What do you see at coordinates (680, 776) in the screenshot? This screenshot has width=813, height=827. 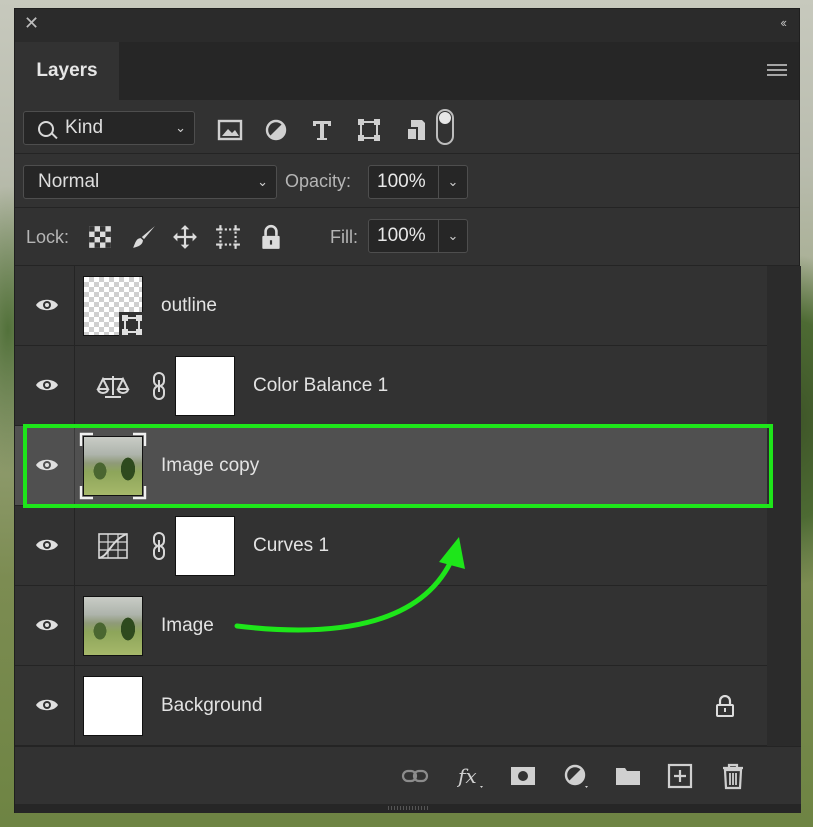 I see `new-layer-icon` at bounding box center [680, 776].